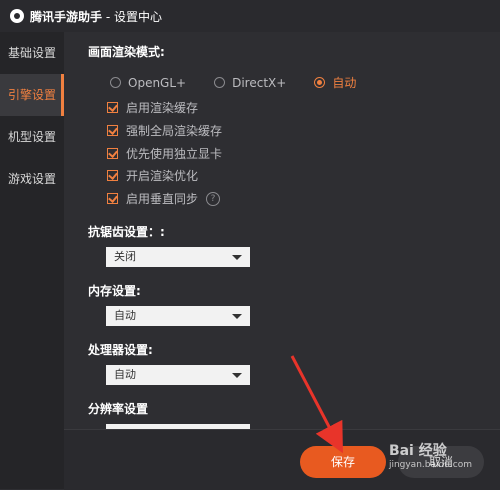 The image size is (500, 490). Describe the element at coordinates (430, 465) in the screenshot. I see `watermark-url: jingyan.baidu.com` at that location.